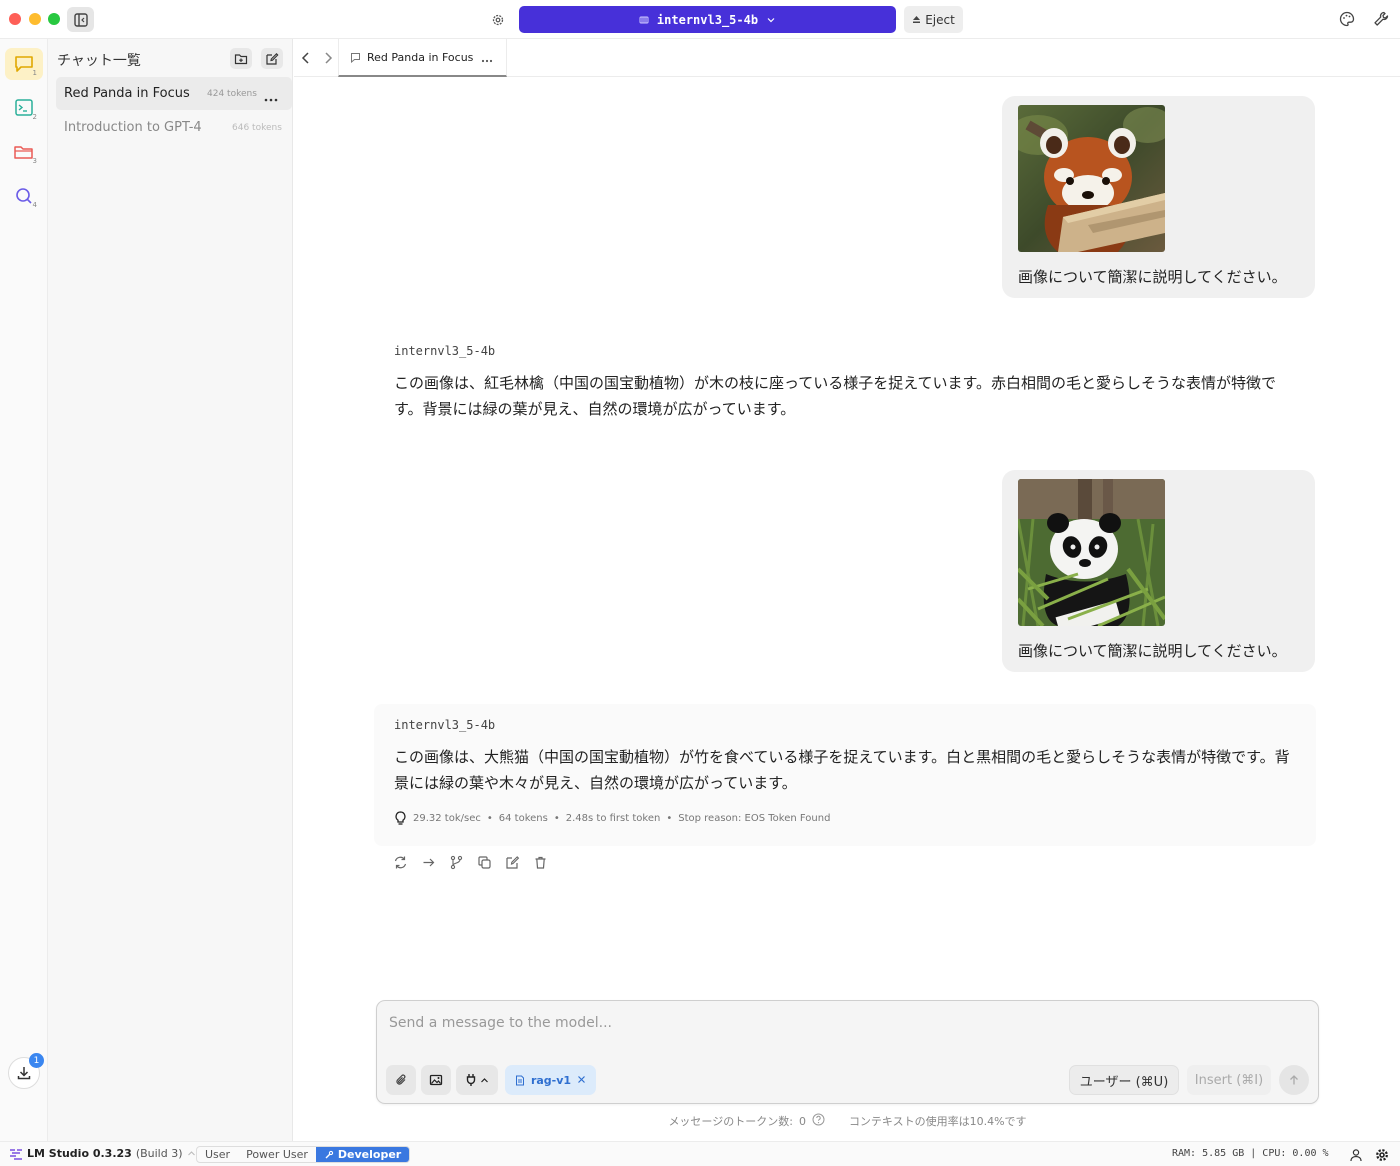  What do you see at coordinates (771, 19) in the screenshot?
I see `chevron-down-icon` at bounding box center [771, 19].